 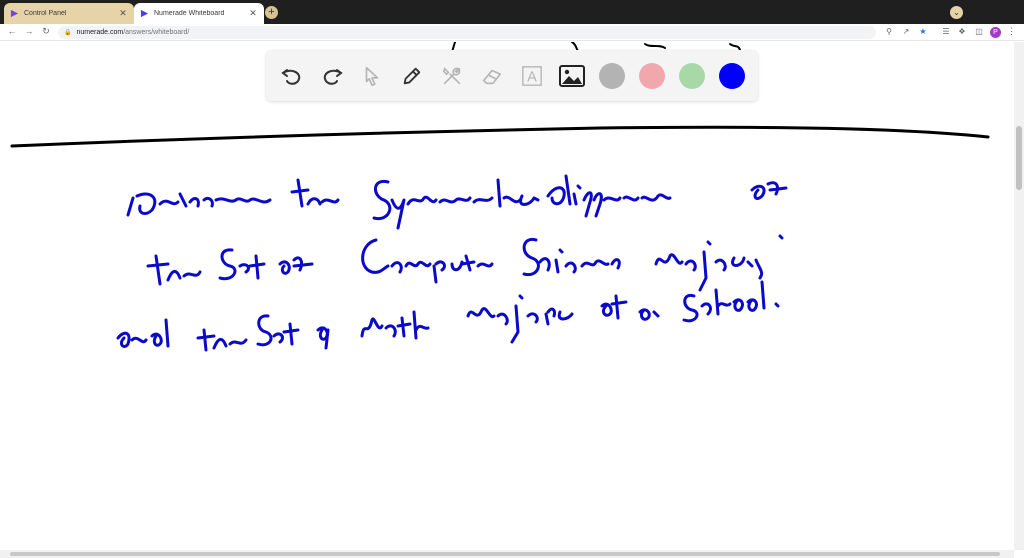 I want to click on redo-button, so click(x=332, y=76).